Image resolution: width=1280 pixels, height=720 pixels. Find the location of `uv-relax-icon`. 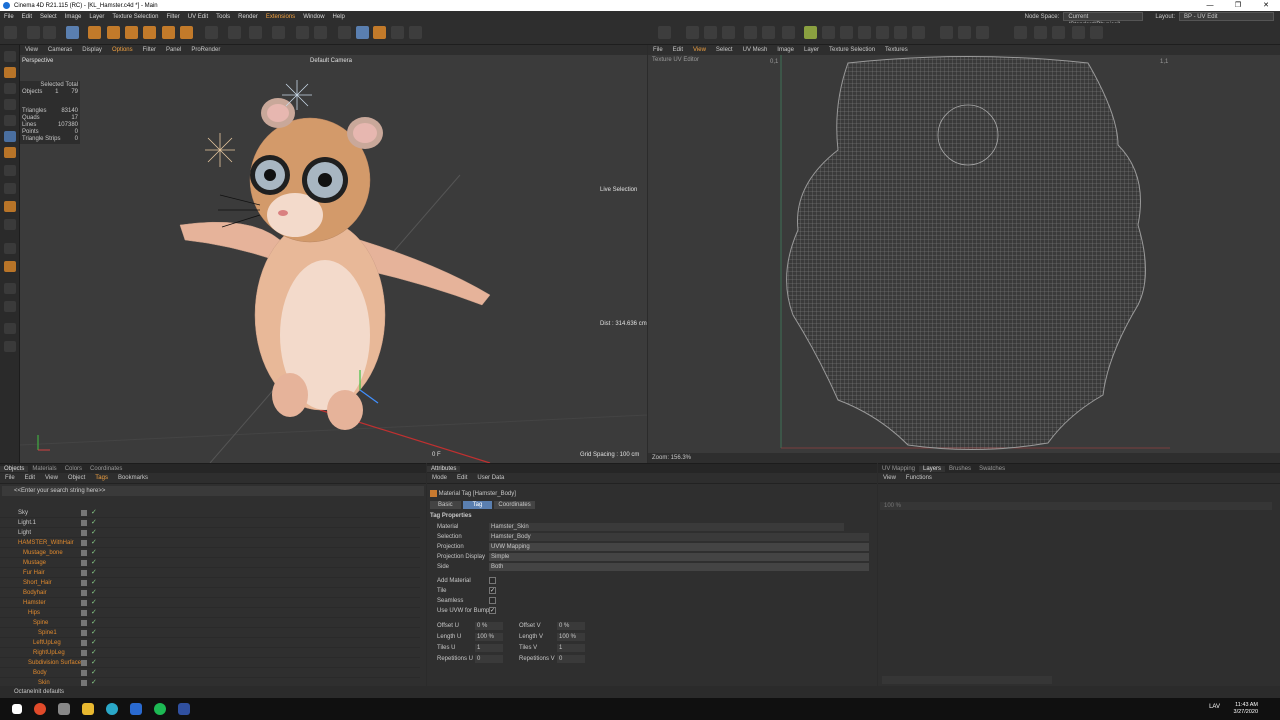

uv-relax-icon is located at coordinates (946, 32).